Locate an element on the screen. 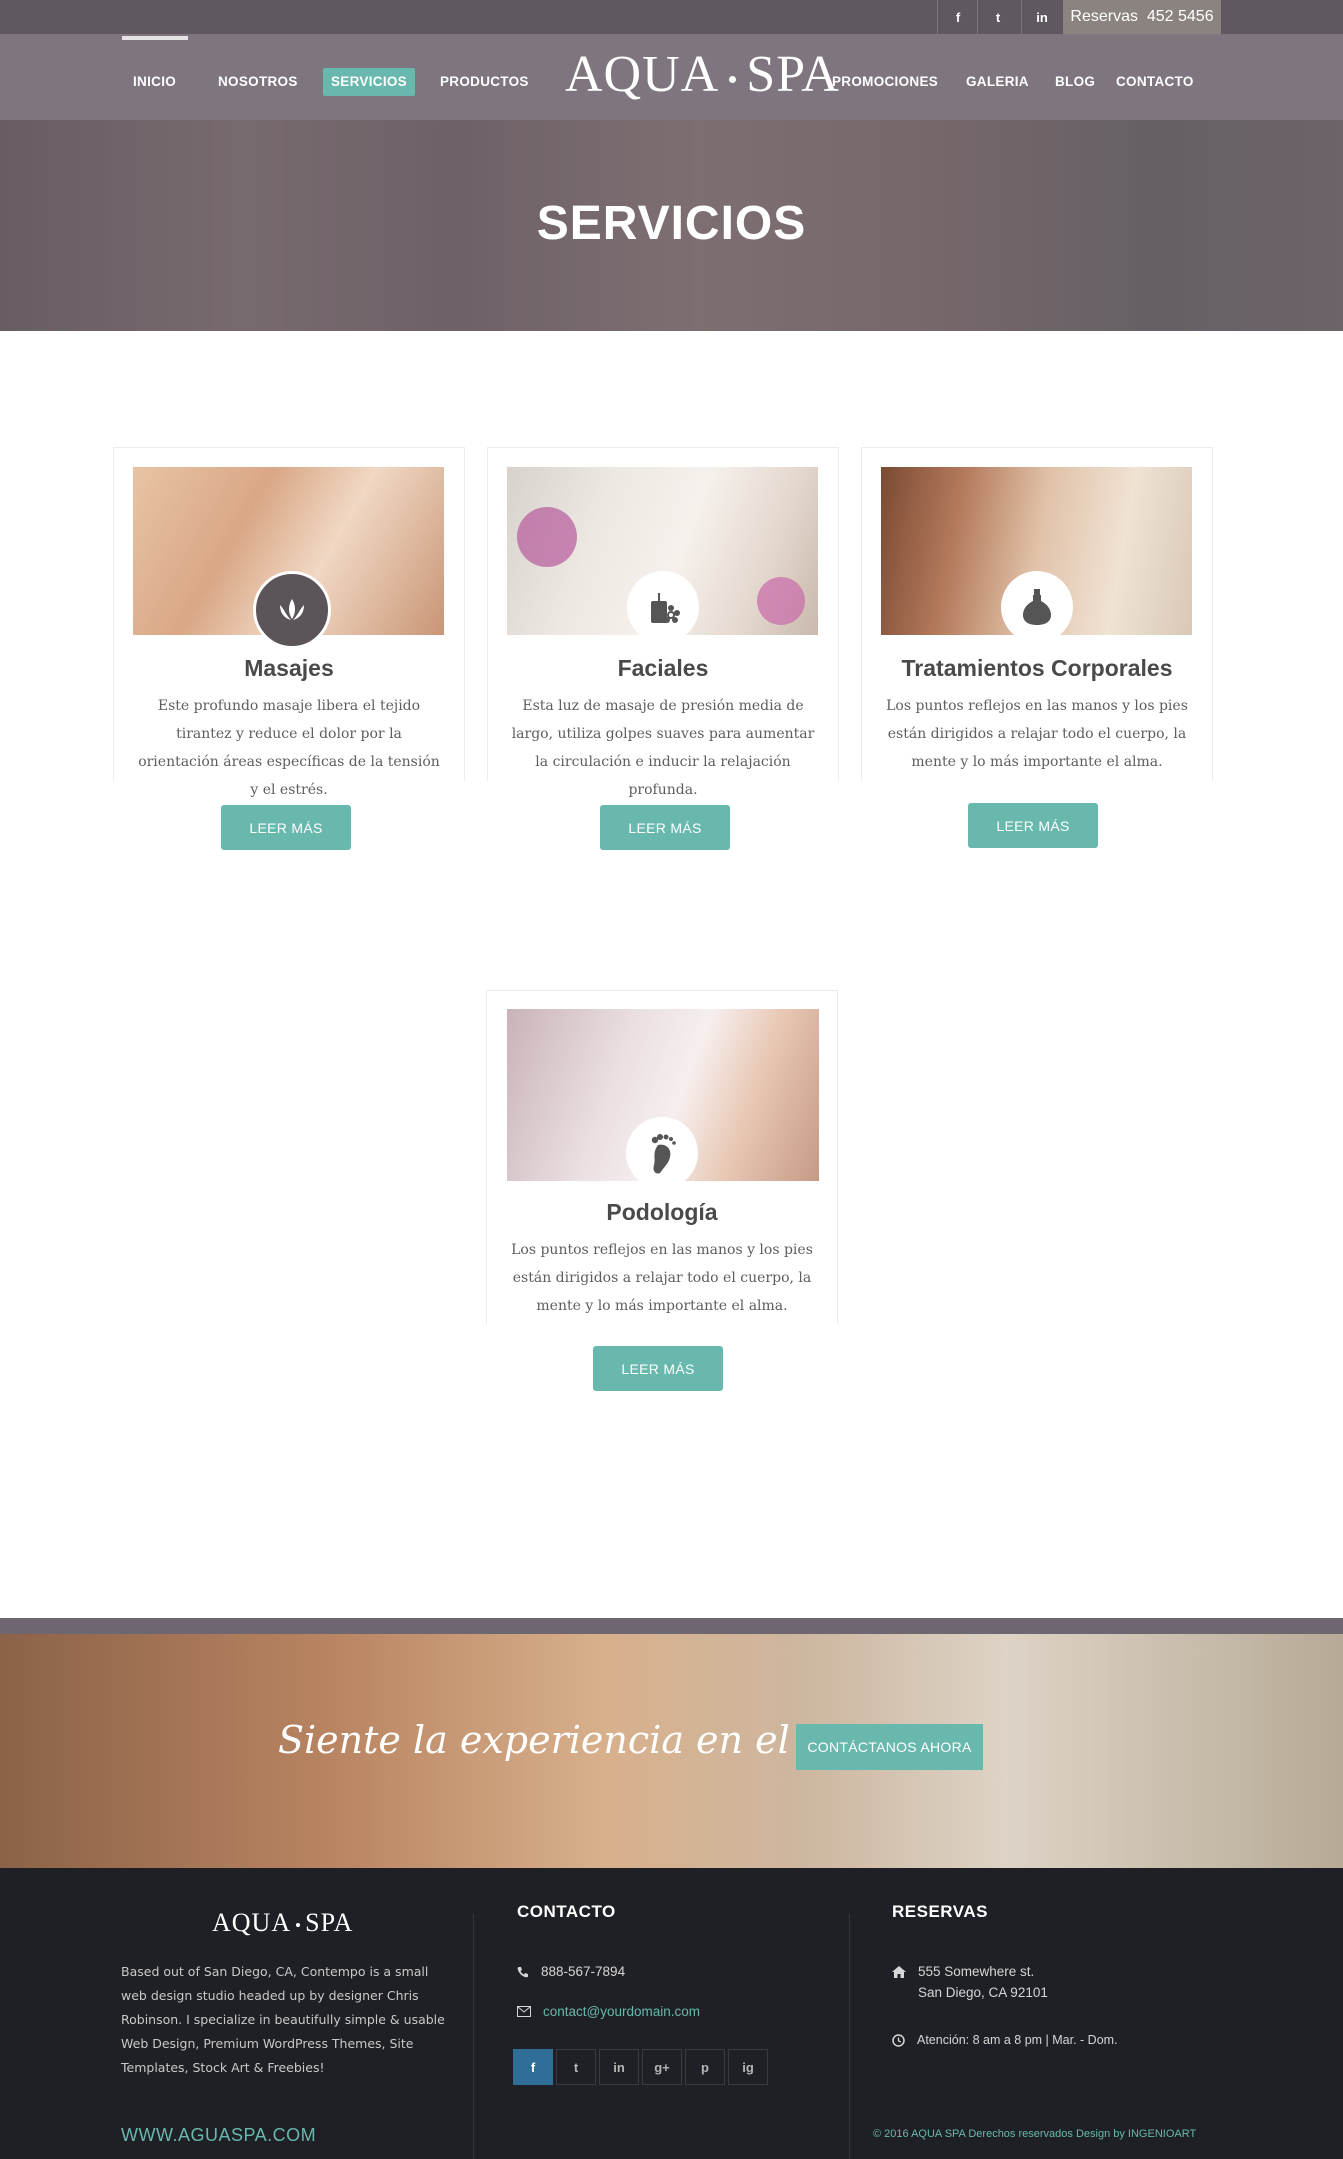  page-title: SERVICIOS is located at coordinates (671, 223).